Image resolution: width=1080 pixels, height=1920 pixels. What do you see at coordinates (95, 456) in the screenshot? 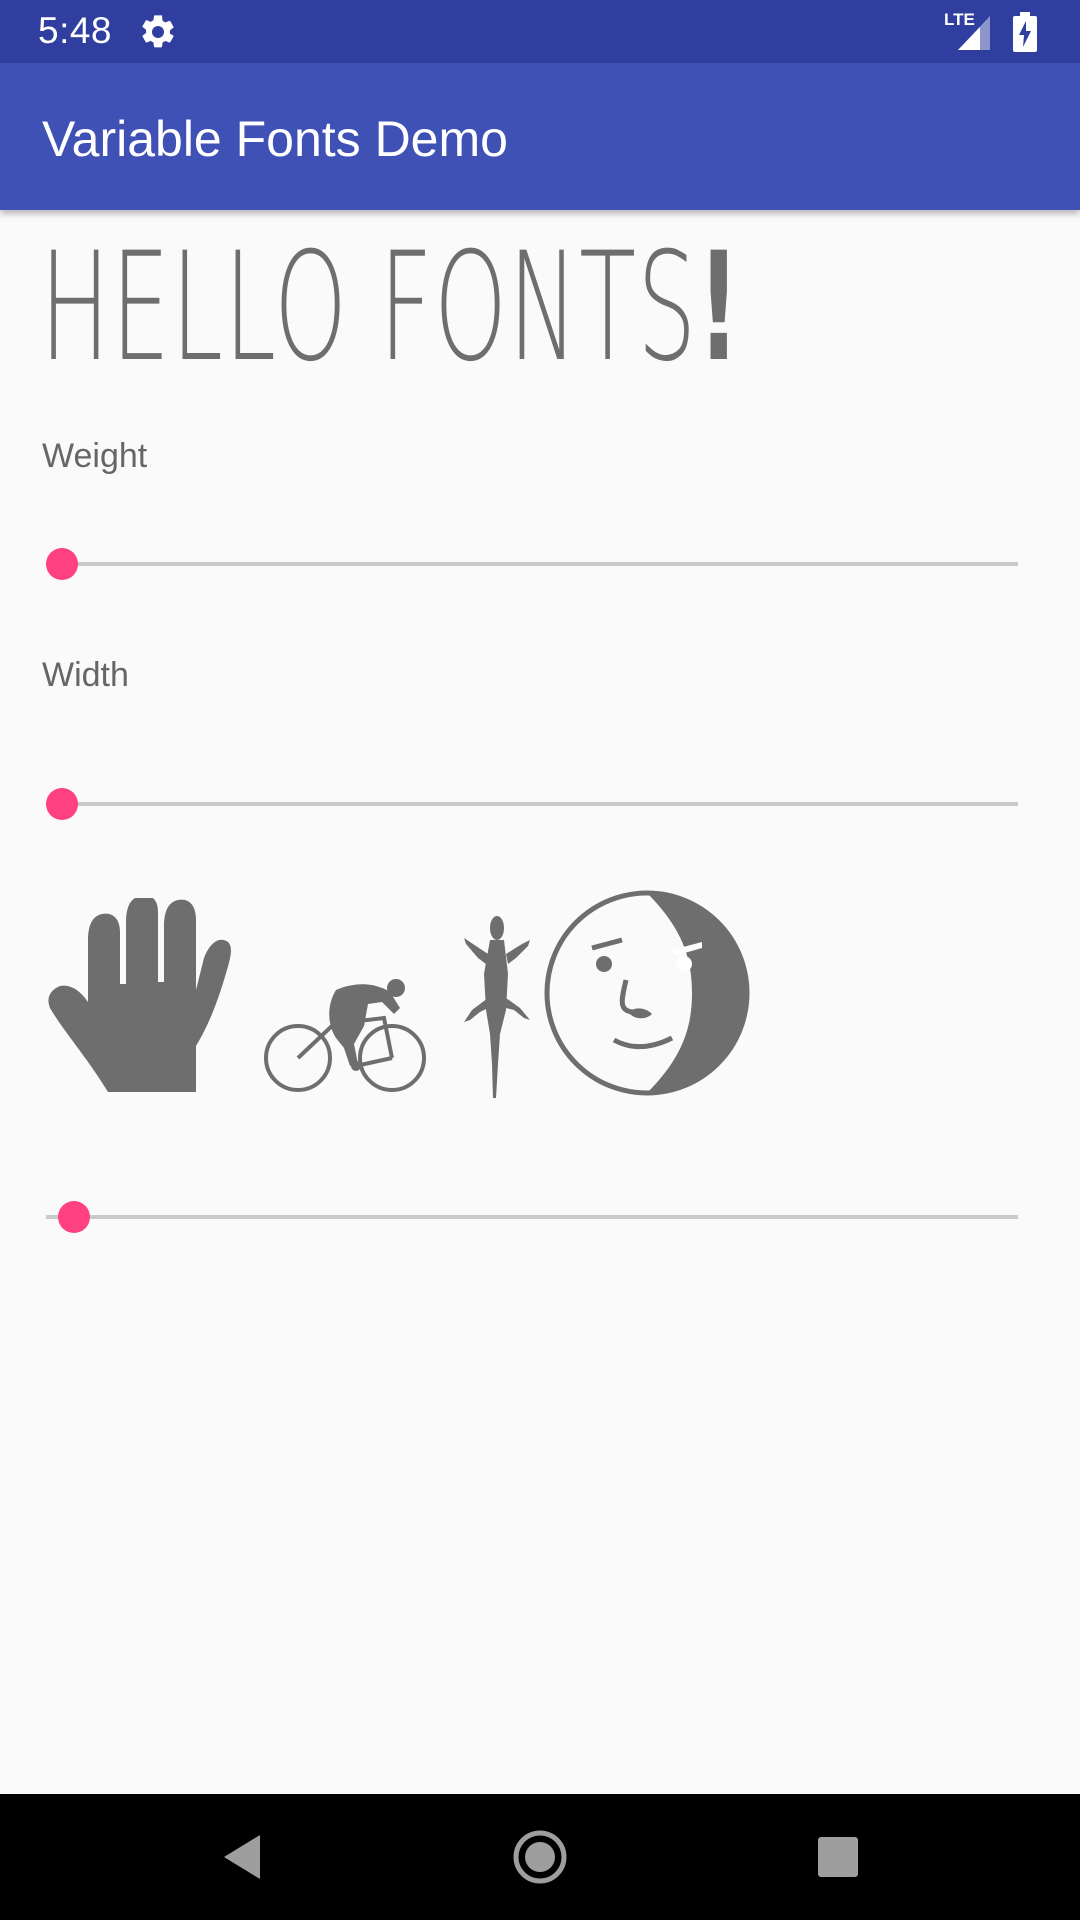
I see `weight-label: Weight` at bounding box center [95, 456].